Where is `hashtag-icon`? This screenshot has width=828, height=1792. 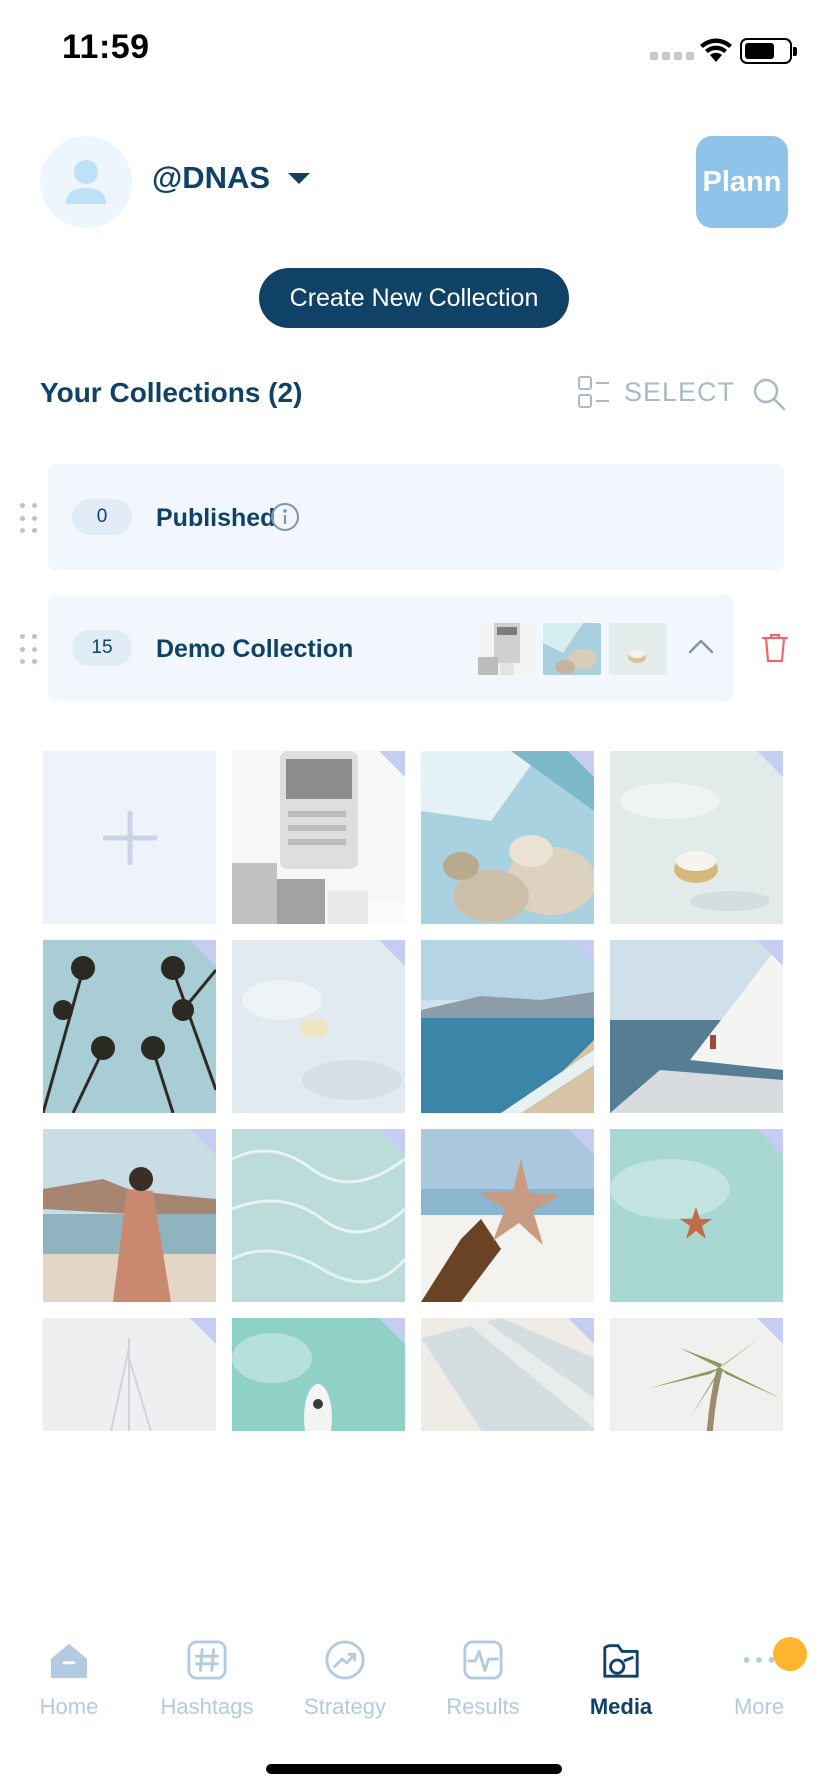 hashtag-icon is located at coordinates (207, 1660).